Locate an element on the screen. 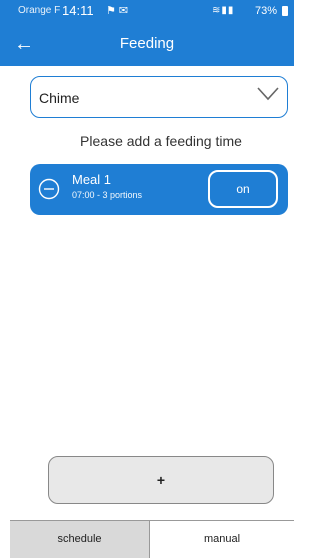  hint-text: Please add a feeding time is located at coordinates (161, 141).